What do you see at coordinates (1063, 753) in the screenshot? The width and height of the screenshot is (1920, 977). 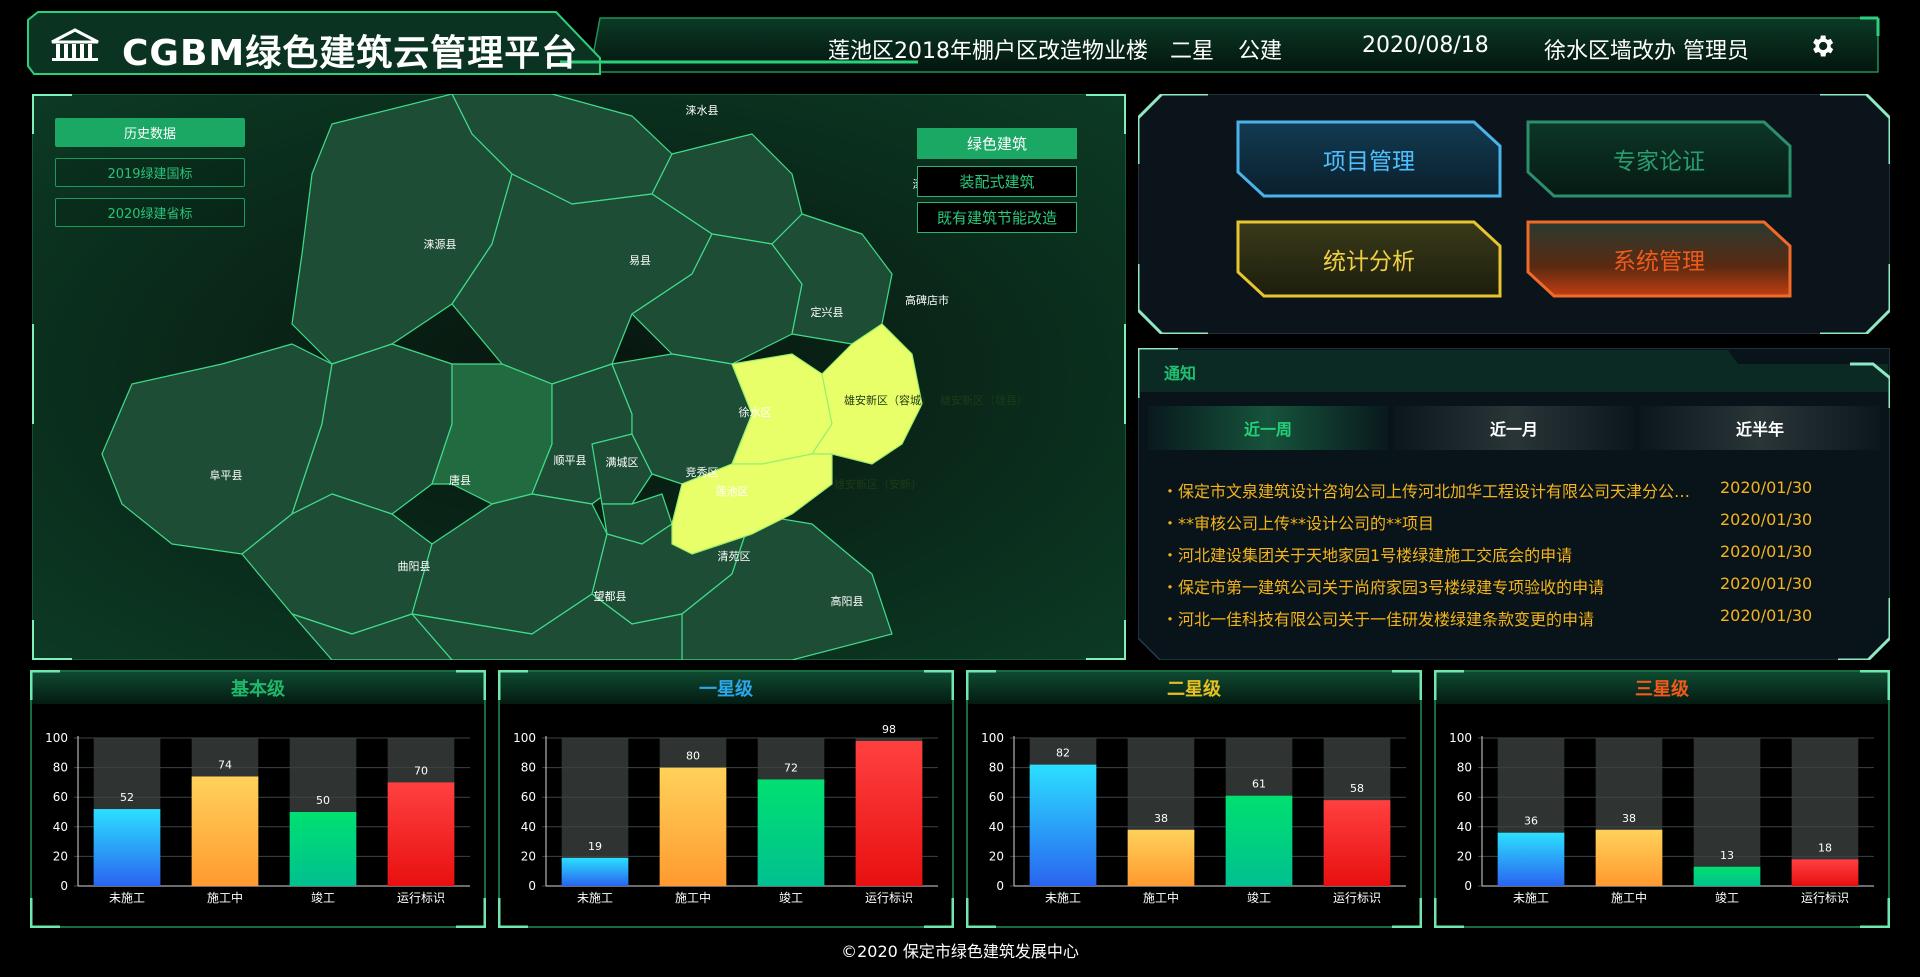 I see `bar-value-label: 82` at bounding box center [1063, 753].